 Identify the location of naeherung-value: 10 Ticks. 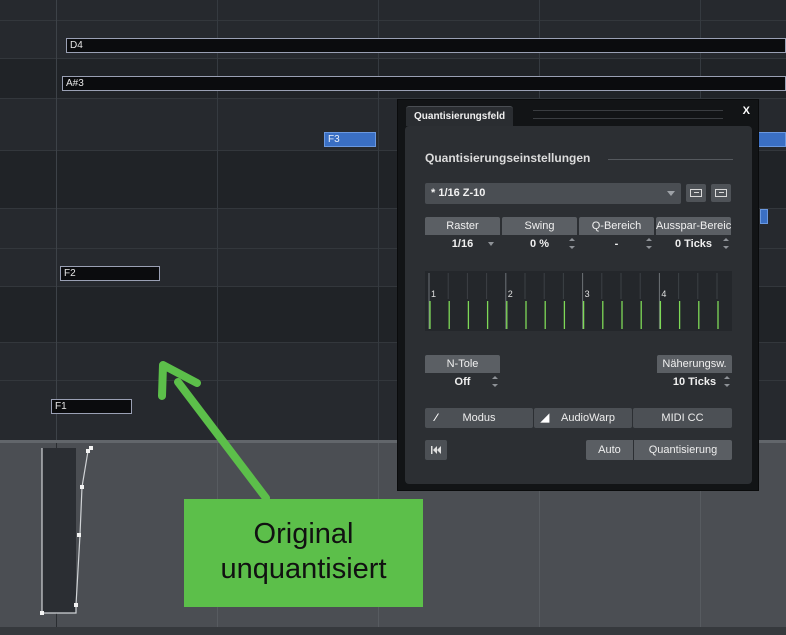
(694, 382).